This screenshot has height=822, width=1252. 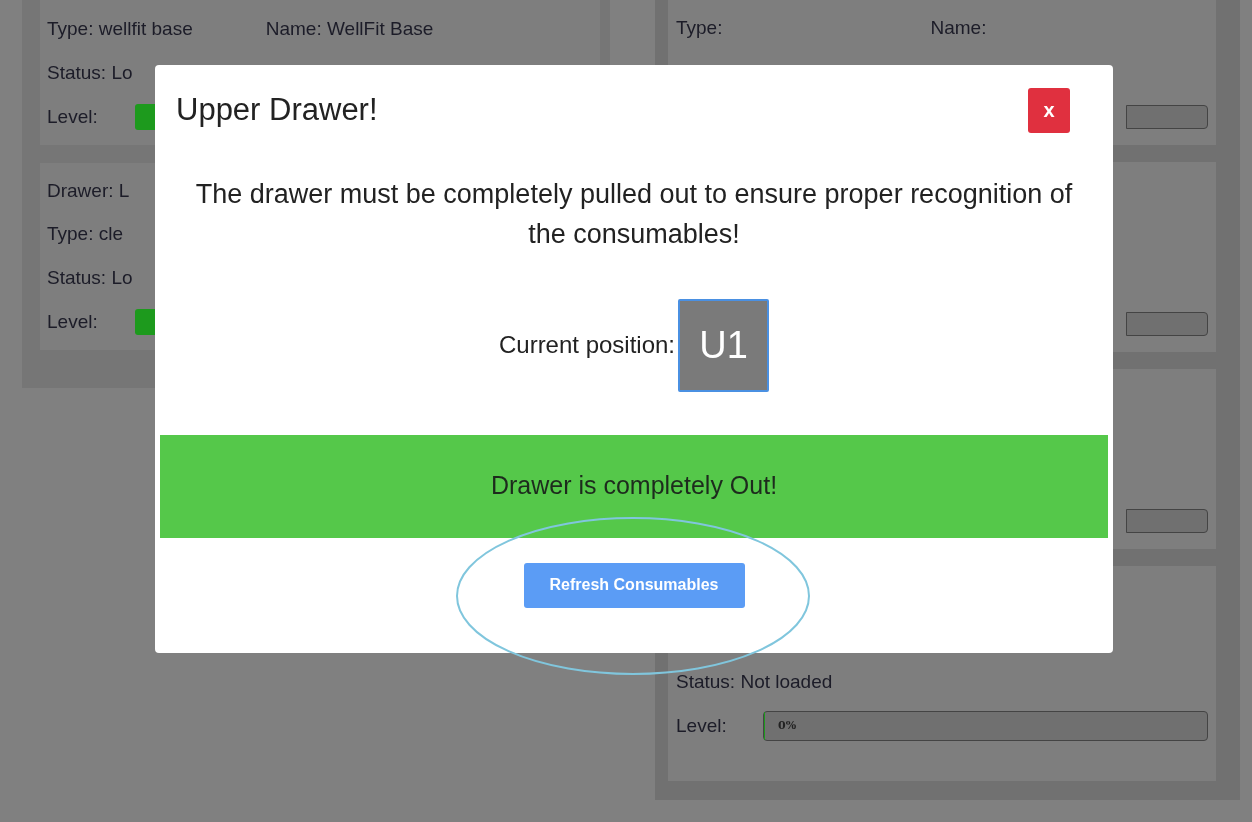 What do you see at coordinates (1049, 110) in the screenshot?
I see `close-button: x` at bounding box center [1049, 110].